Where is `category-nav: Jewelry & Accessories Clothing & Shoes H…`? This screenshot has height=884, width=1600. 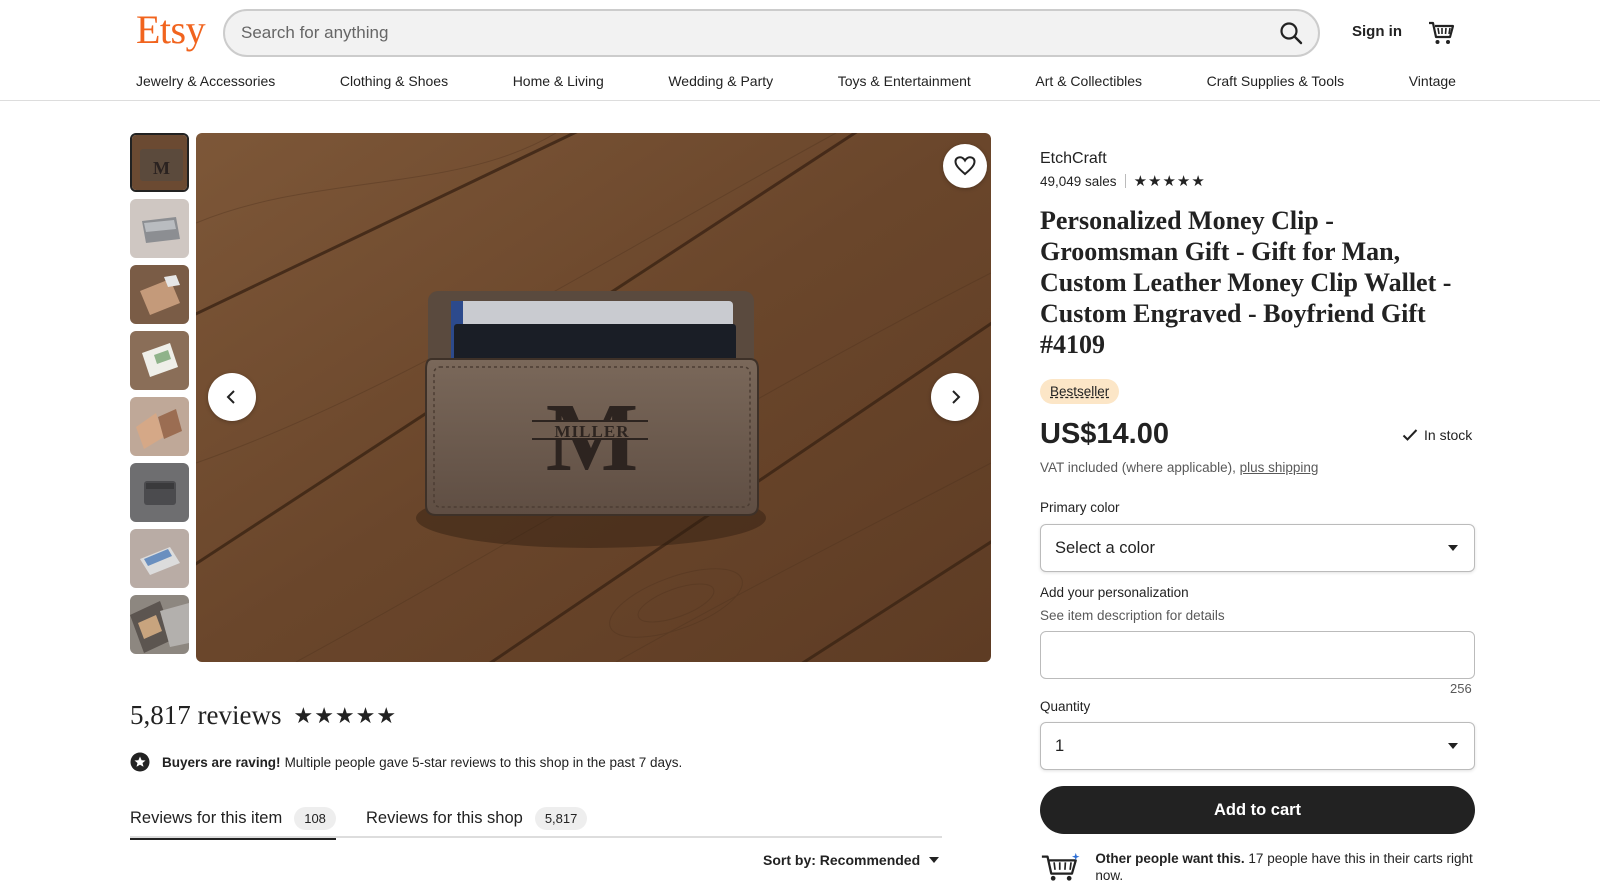 category-nav: Jewelry & Accessories Clothing & Shoes H… is located at coordinates (796, 81).